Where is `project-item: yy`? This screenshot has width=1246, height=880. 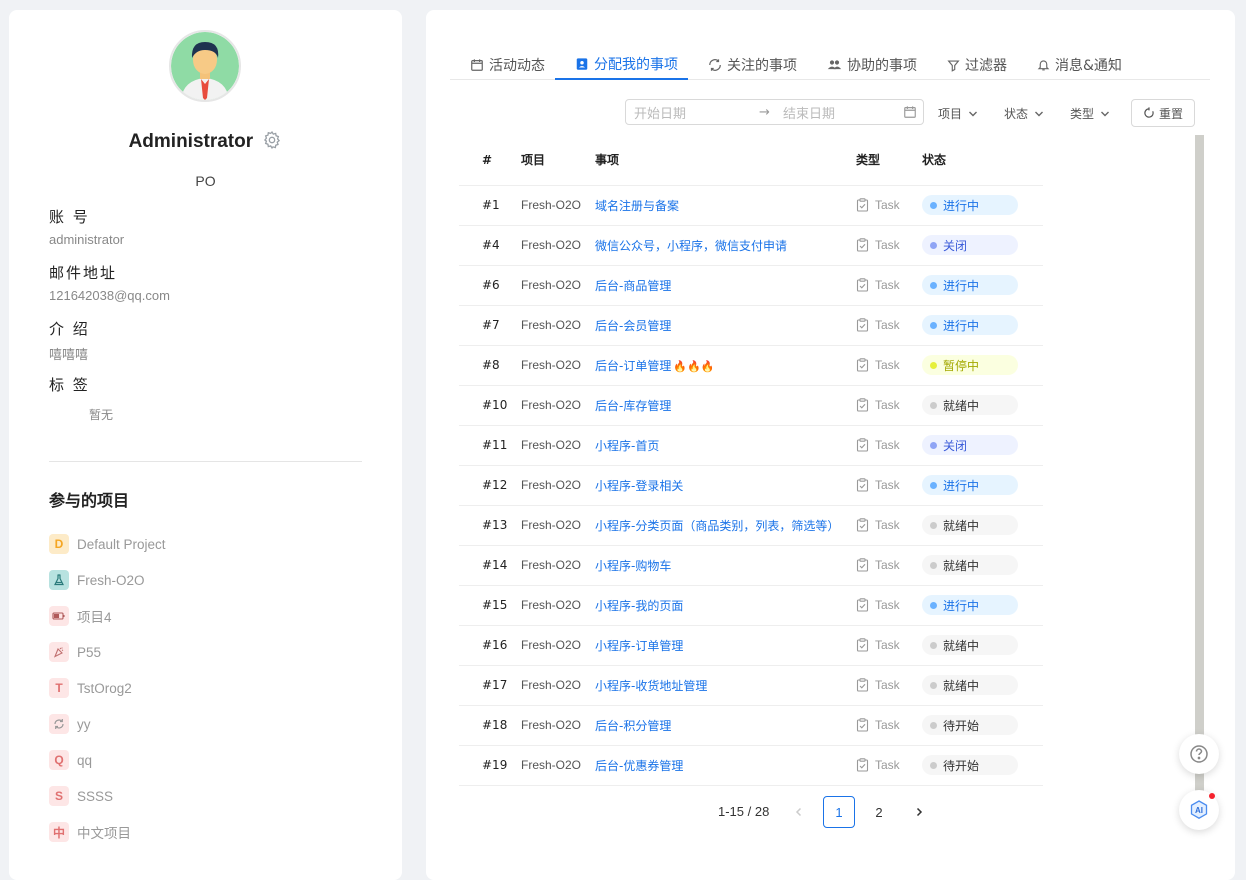 project-item: yy is located at coordinates (70, 724).